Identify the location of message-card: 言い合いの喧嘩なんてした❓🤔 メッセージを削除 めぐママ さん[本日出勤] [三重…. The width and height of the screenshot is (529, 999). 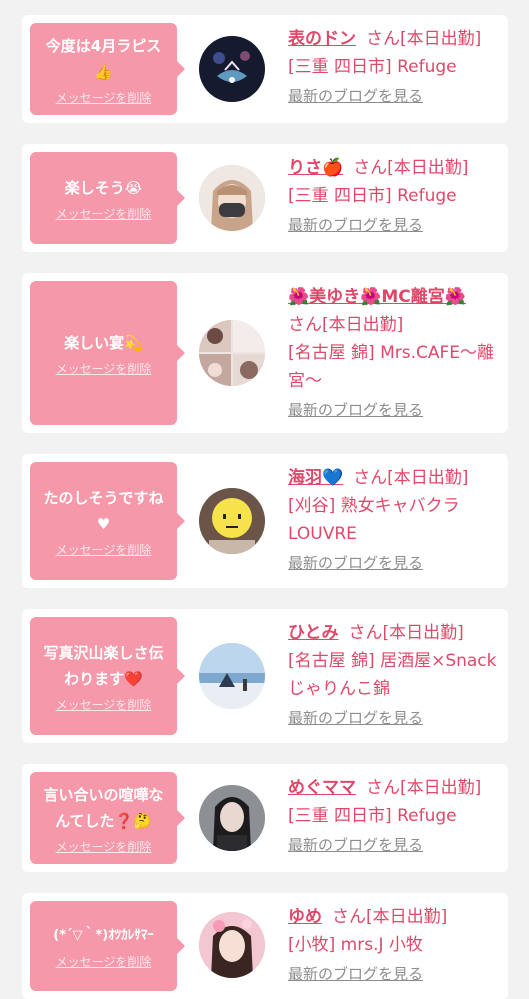
(265, 818).